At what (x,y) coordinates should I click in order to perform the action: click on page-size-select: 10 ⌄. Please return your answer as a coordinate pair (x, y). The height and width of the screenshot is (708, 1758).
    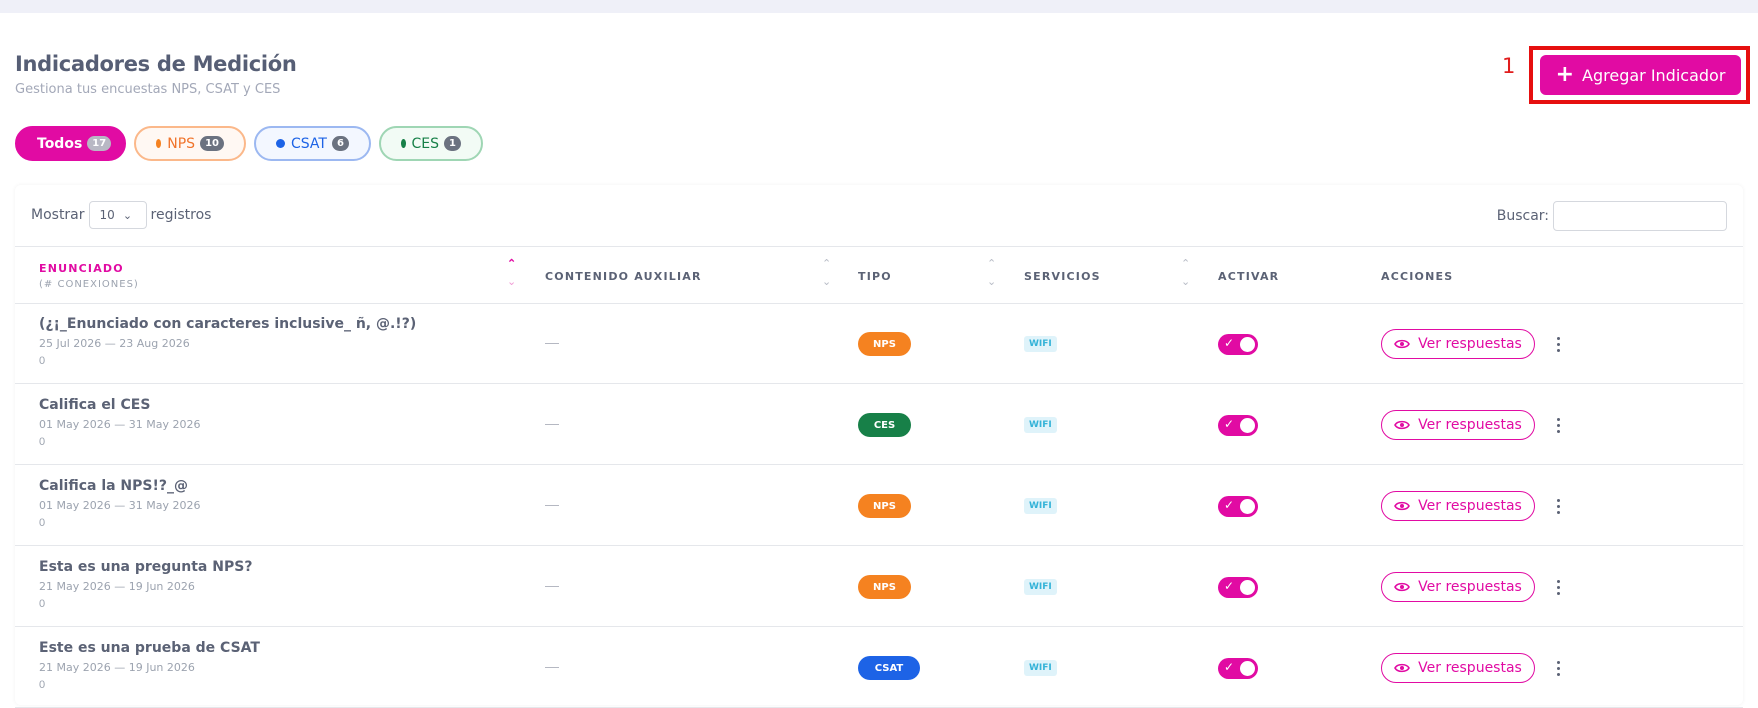
    Looking at the image, I should click on (117, 215).